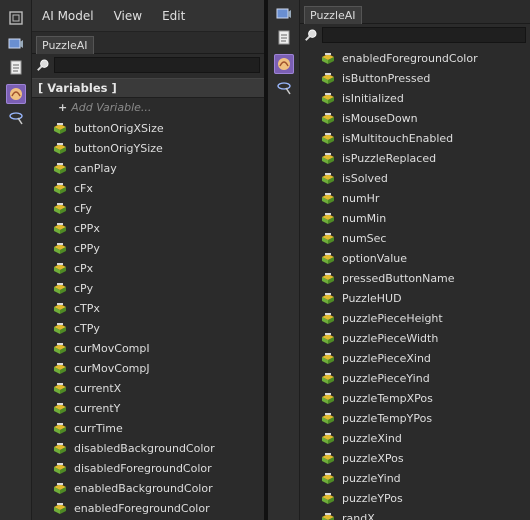 Image resolution: width=530 pixels, height=520 pixels. Describe the element at coordinates (97, 408) in the screenshot. I see `variable-name: currentY` at that location.